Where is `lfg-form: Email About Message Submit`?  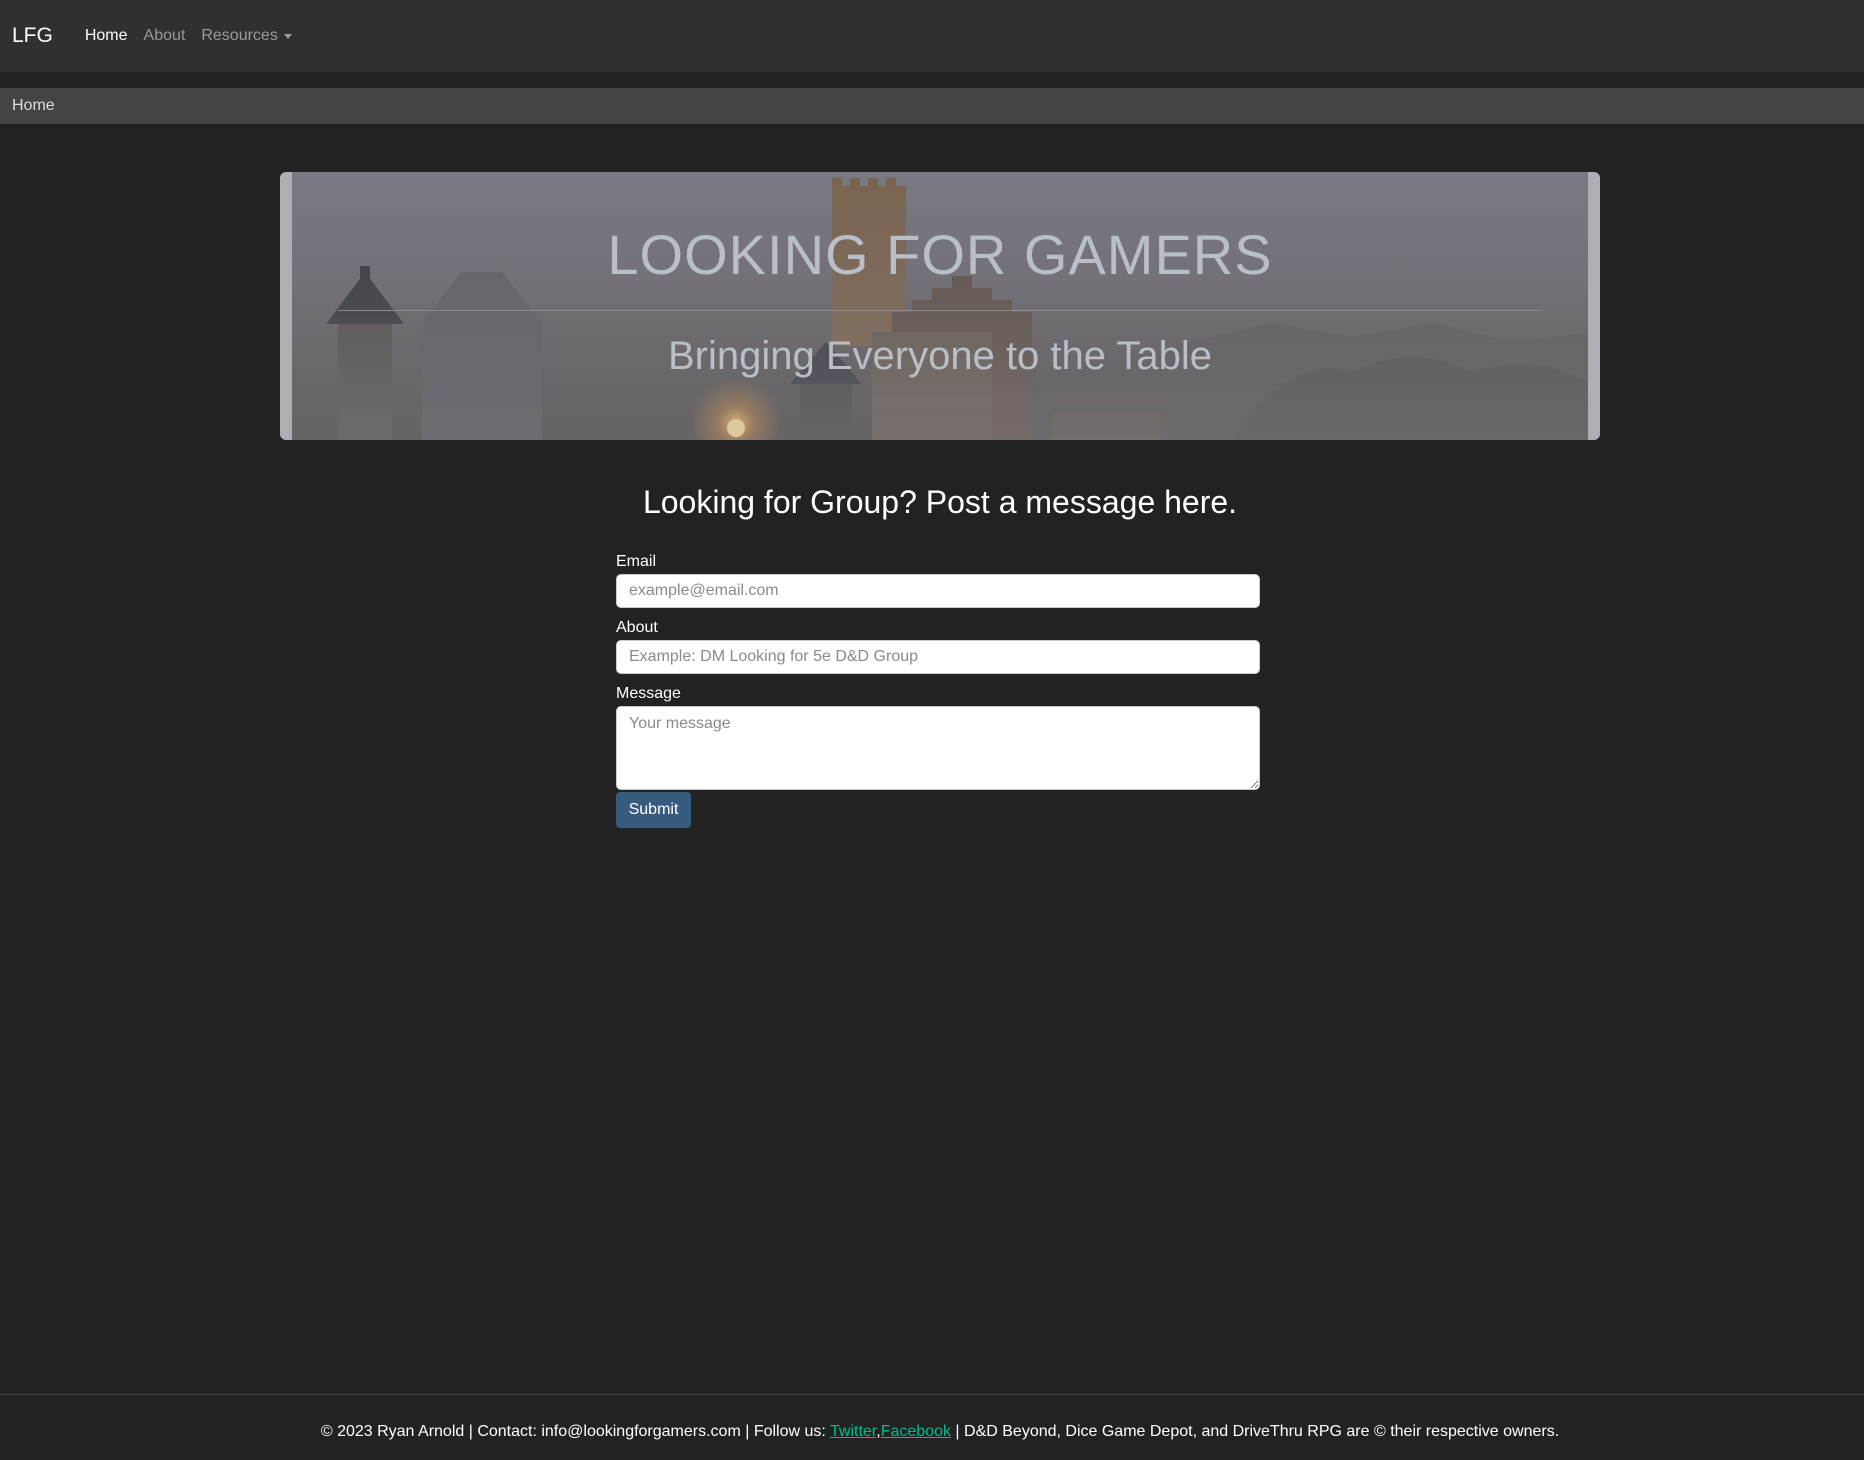
lfg-form: Email About Message Submit is located at coordinates (940, 690).